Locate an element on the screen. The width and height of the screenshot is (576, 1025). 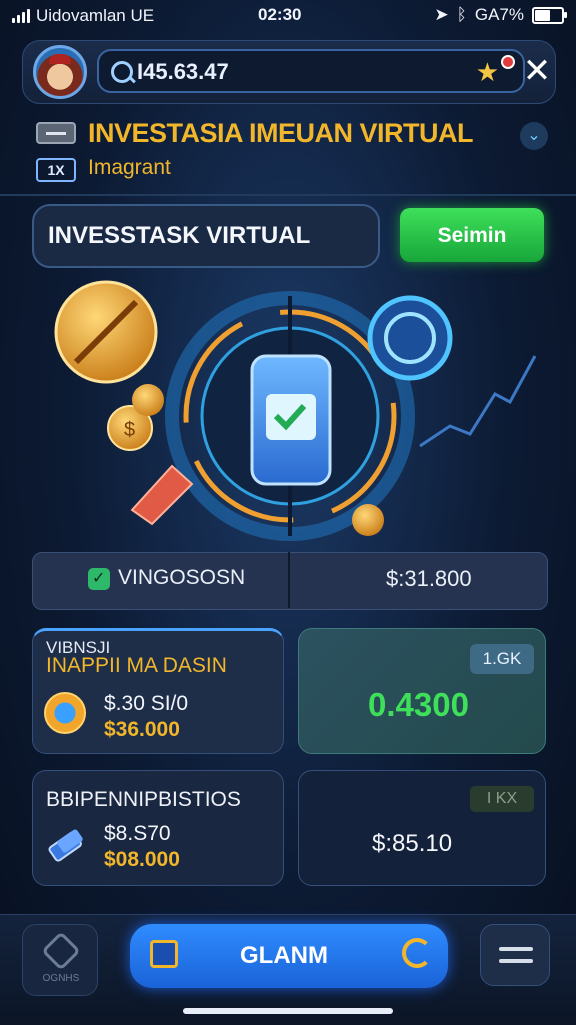
app-title: INVESTASIA IMEUAN VIRTUAL is located at coordinates (281, 133).